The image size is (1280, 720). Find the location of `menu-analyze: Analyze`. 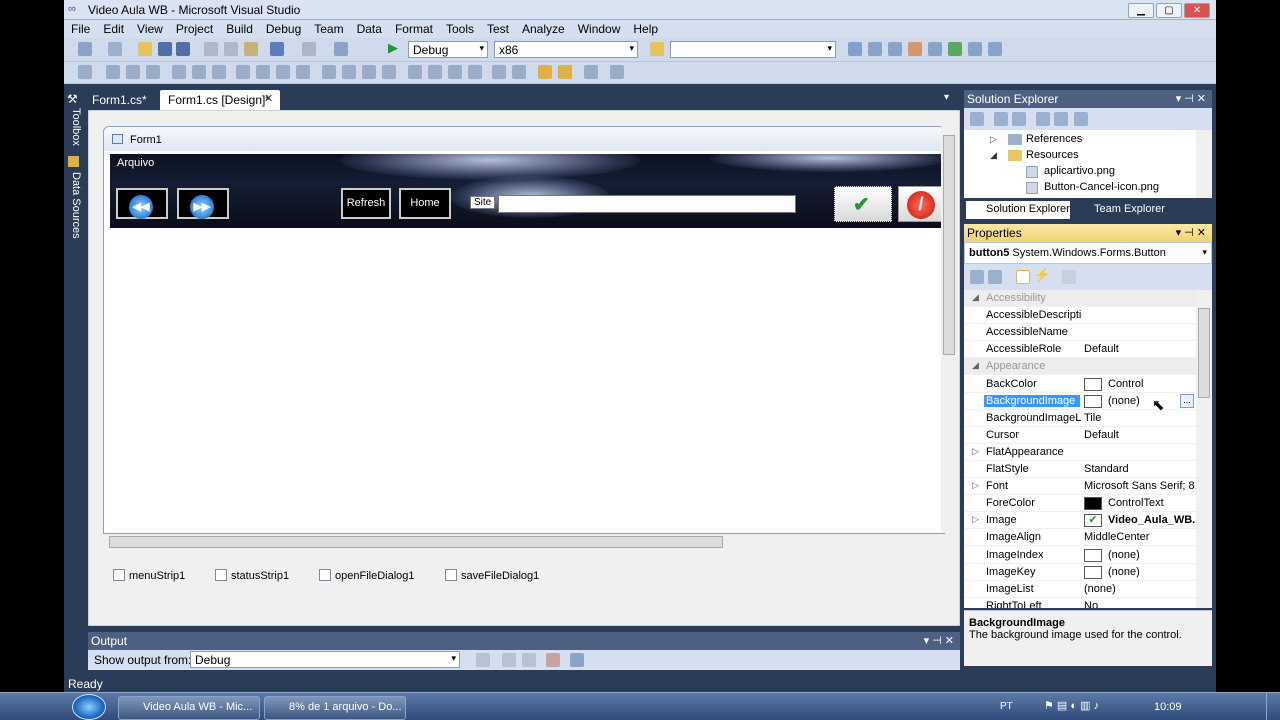

menu-analyze: Analyze is located at coordinates (543, 28).